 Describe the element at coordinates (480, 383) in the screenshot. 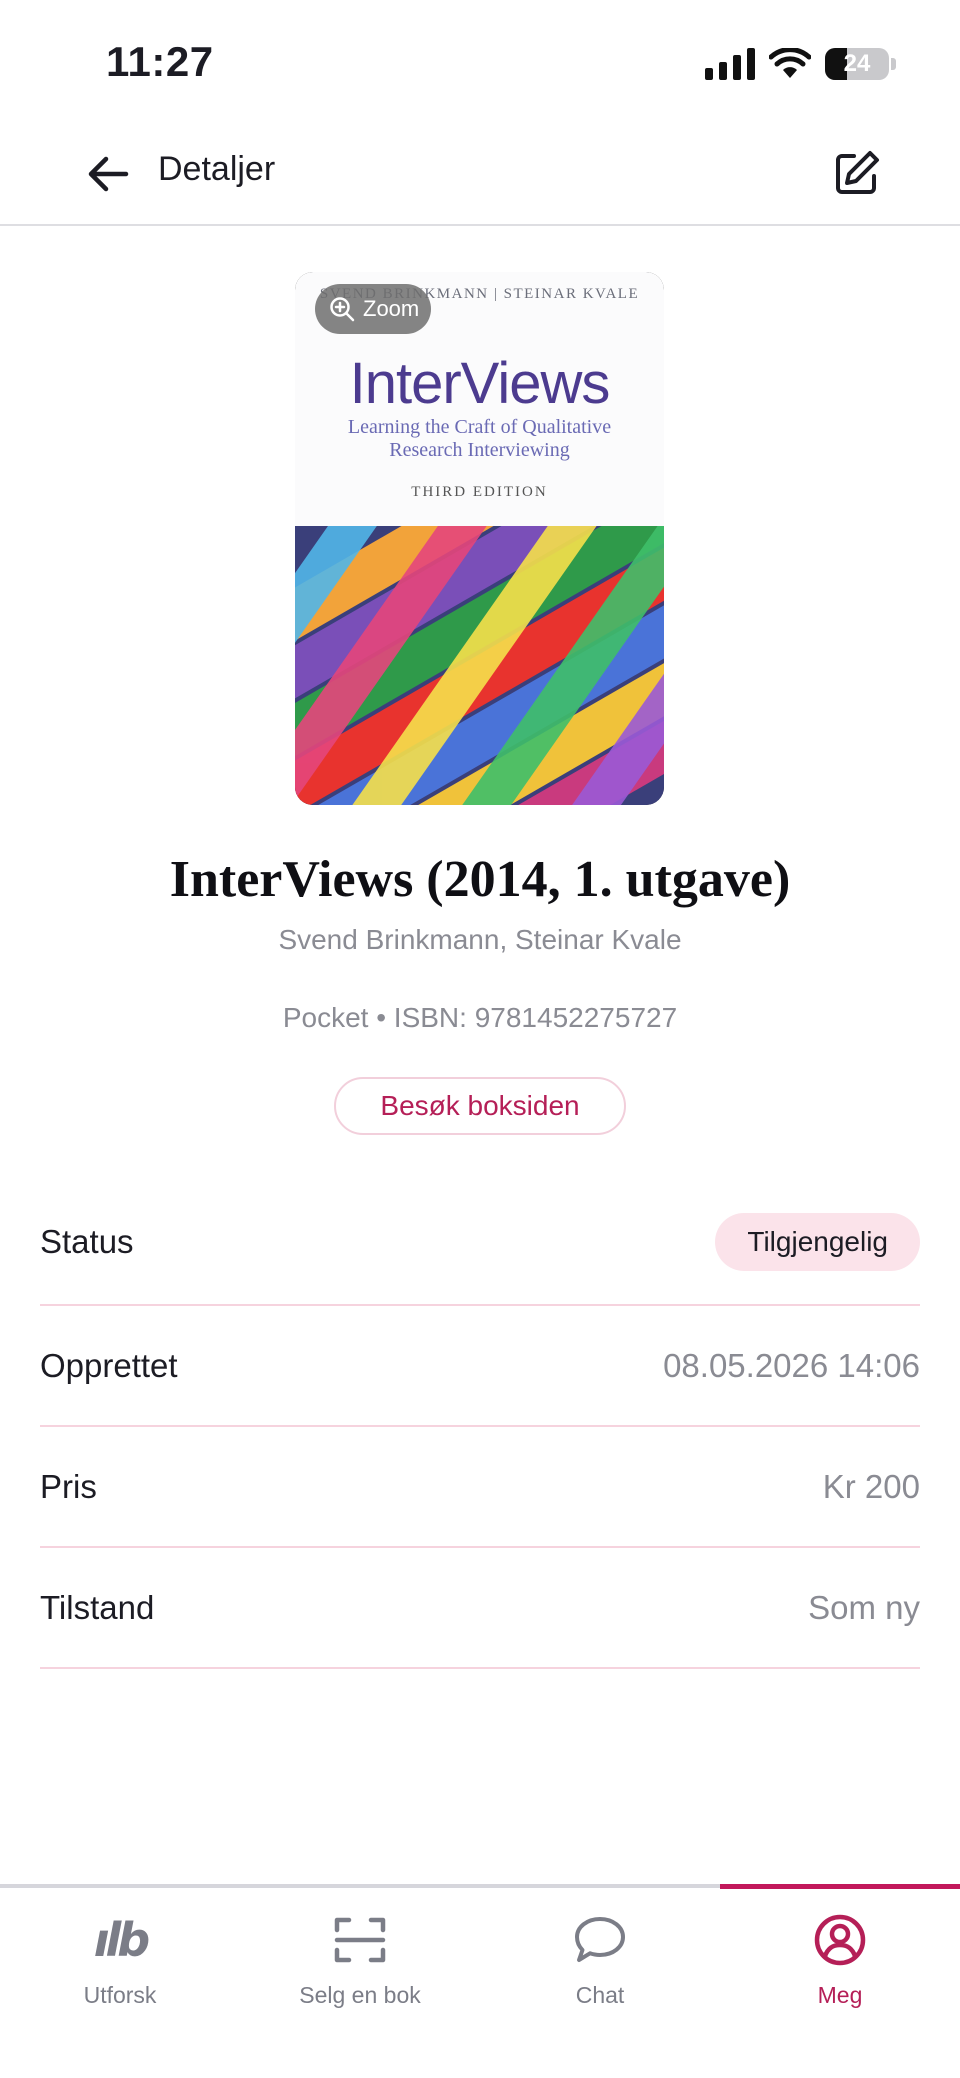

I see `cover-title: InterViews` at that location.